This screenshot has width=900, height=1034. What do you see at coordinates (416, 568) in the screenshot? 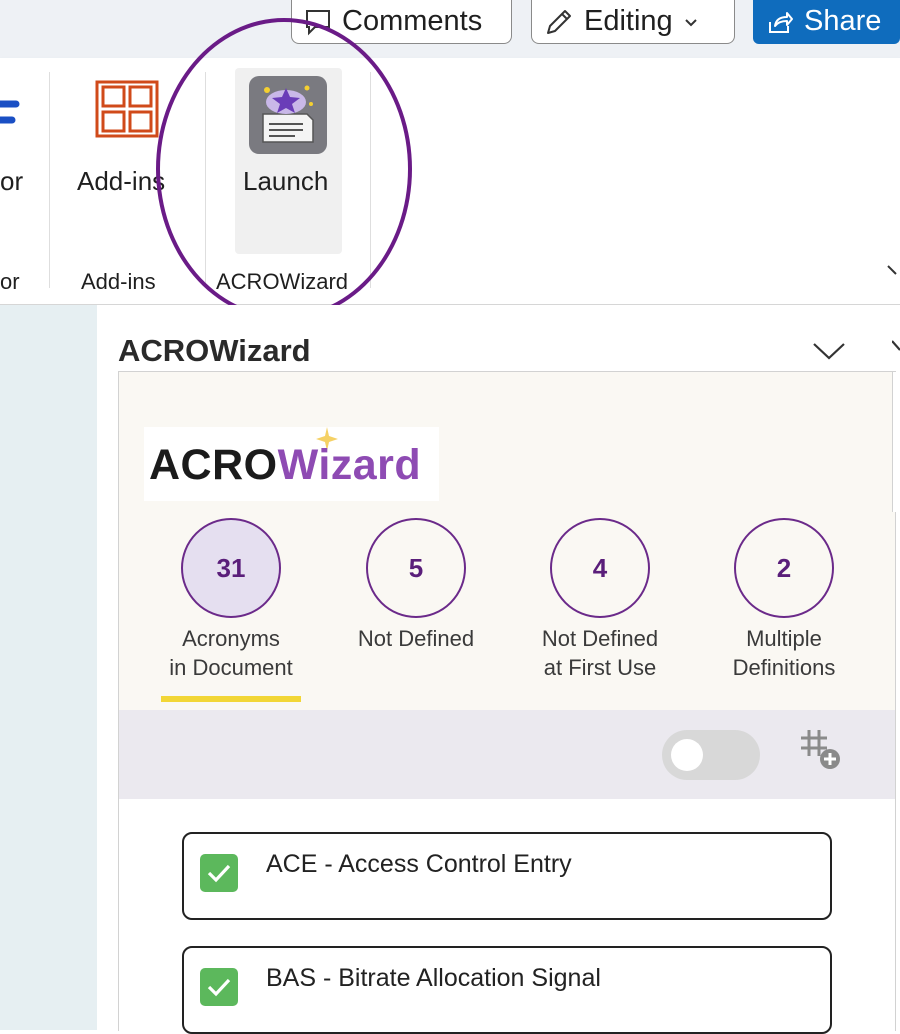
I see `stat-count: 5` at bounding box center [416, 568].